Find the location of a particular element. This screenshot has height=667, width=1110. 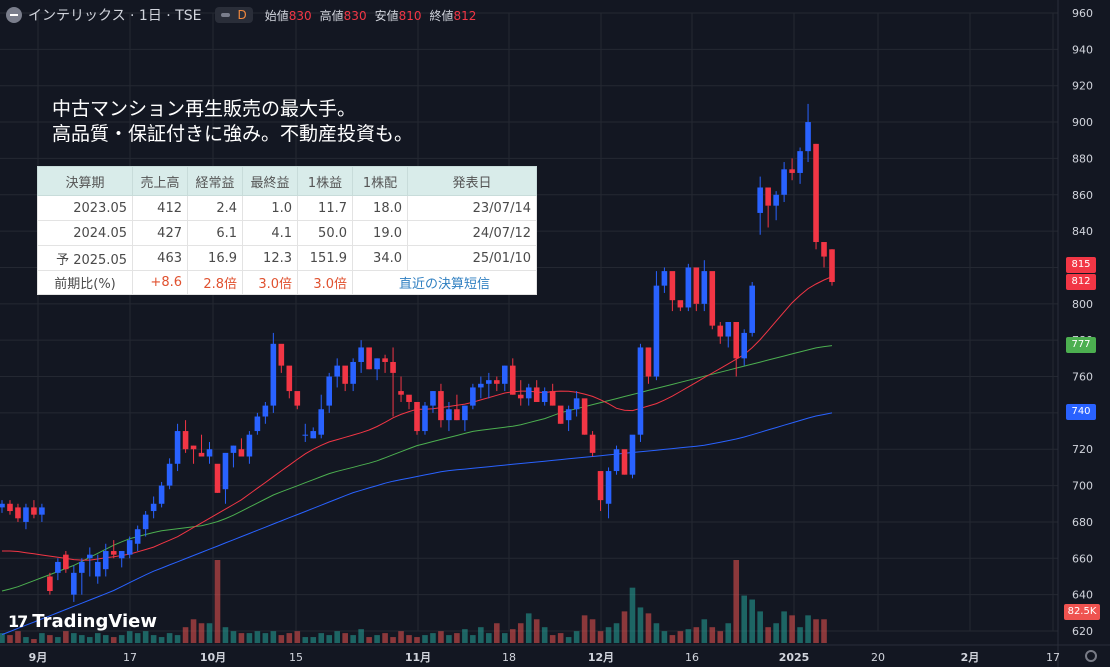

ma-long-tag: 740 is located at coordinates (1081, 412).